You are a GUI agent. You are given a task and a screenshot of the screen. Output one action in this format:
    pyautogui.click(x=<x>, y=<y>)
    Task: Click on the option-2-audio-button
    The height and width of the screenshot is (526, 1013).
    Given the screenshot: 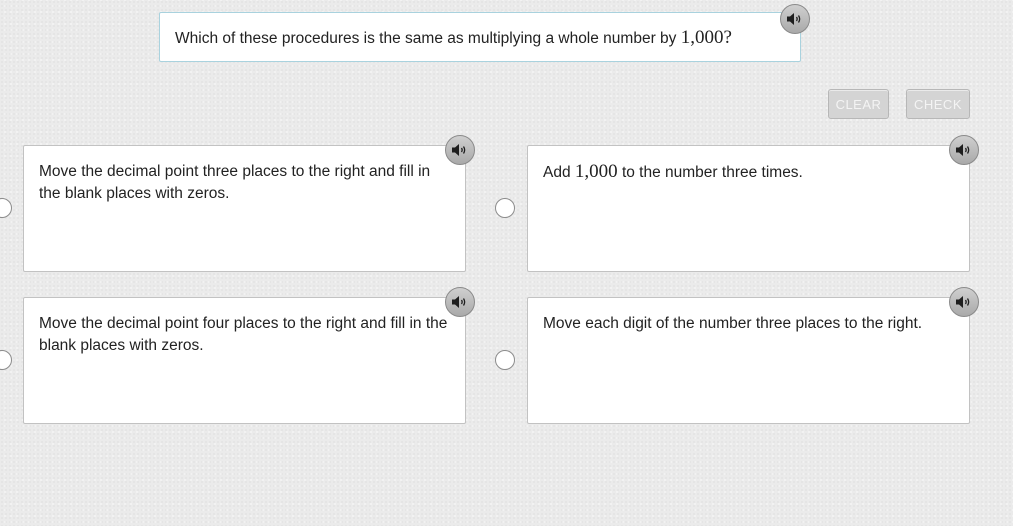 What is the action you would take?
    pyautogui.click(x=964, y=150)
    